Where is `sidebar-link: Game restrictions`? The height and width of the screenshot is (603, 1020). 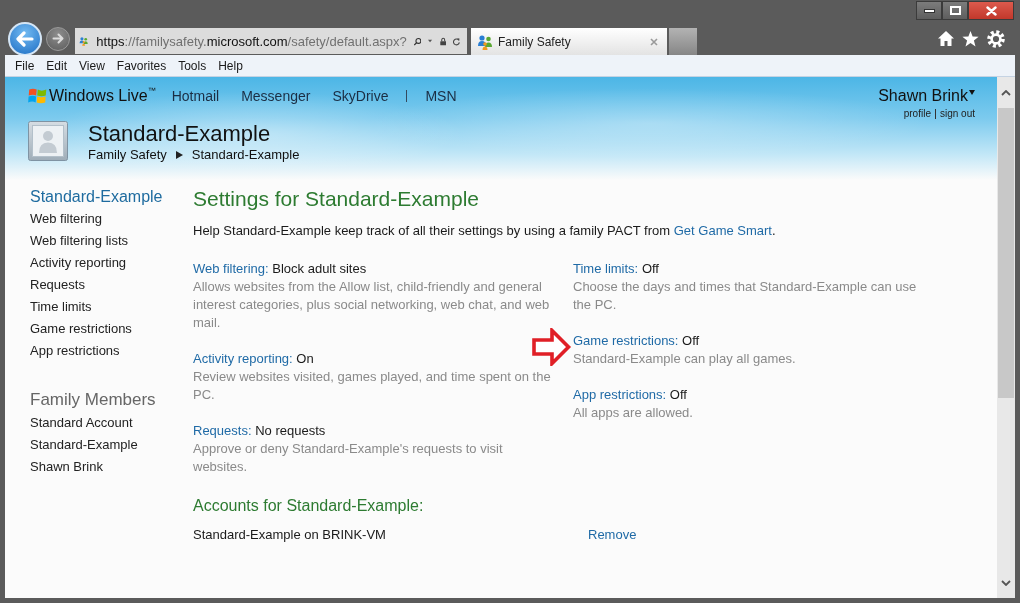
sidebar-link: Game restrictions is located at coordinates (81, 329).